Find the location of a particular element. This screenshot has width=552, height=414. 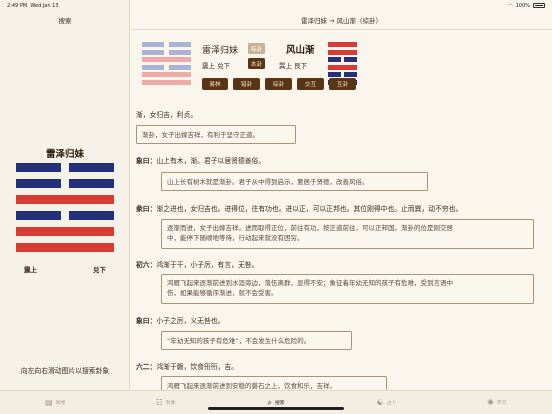

tab-label: 占卜 is located at coordinates (391, 403).